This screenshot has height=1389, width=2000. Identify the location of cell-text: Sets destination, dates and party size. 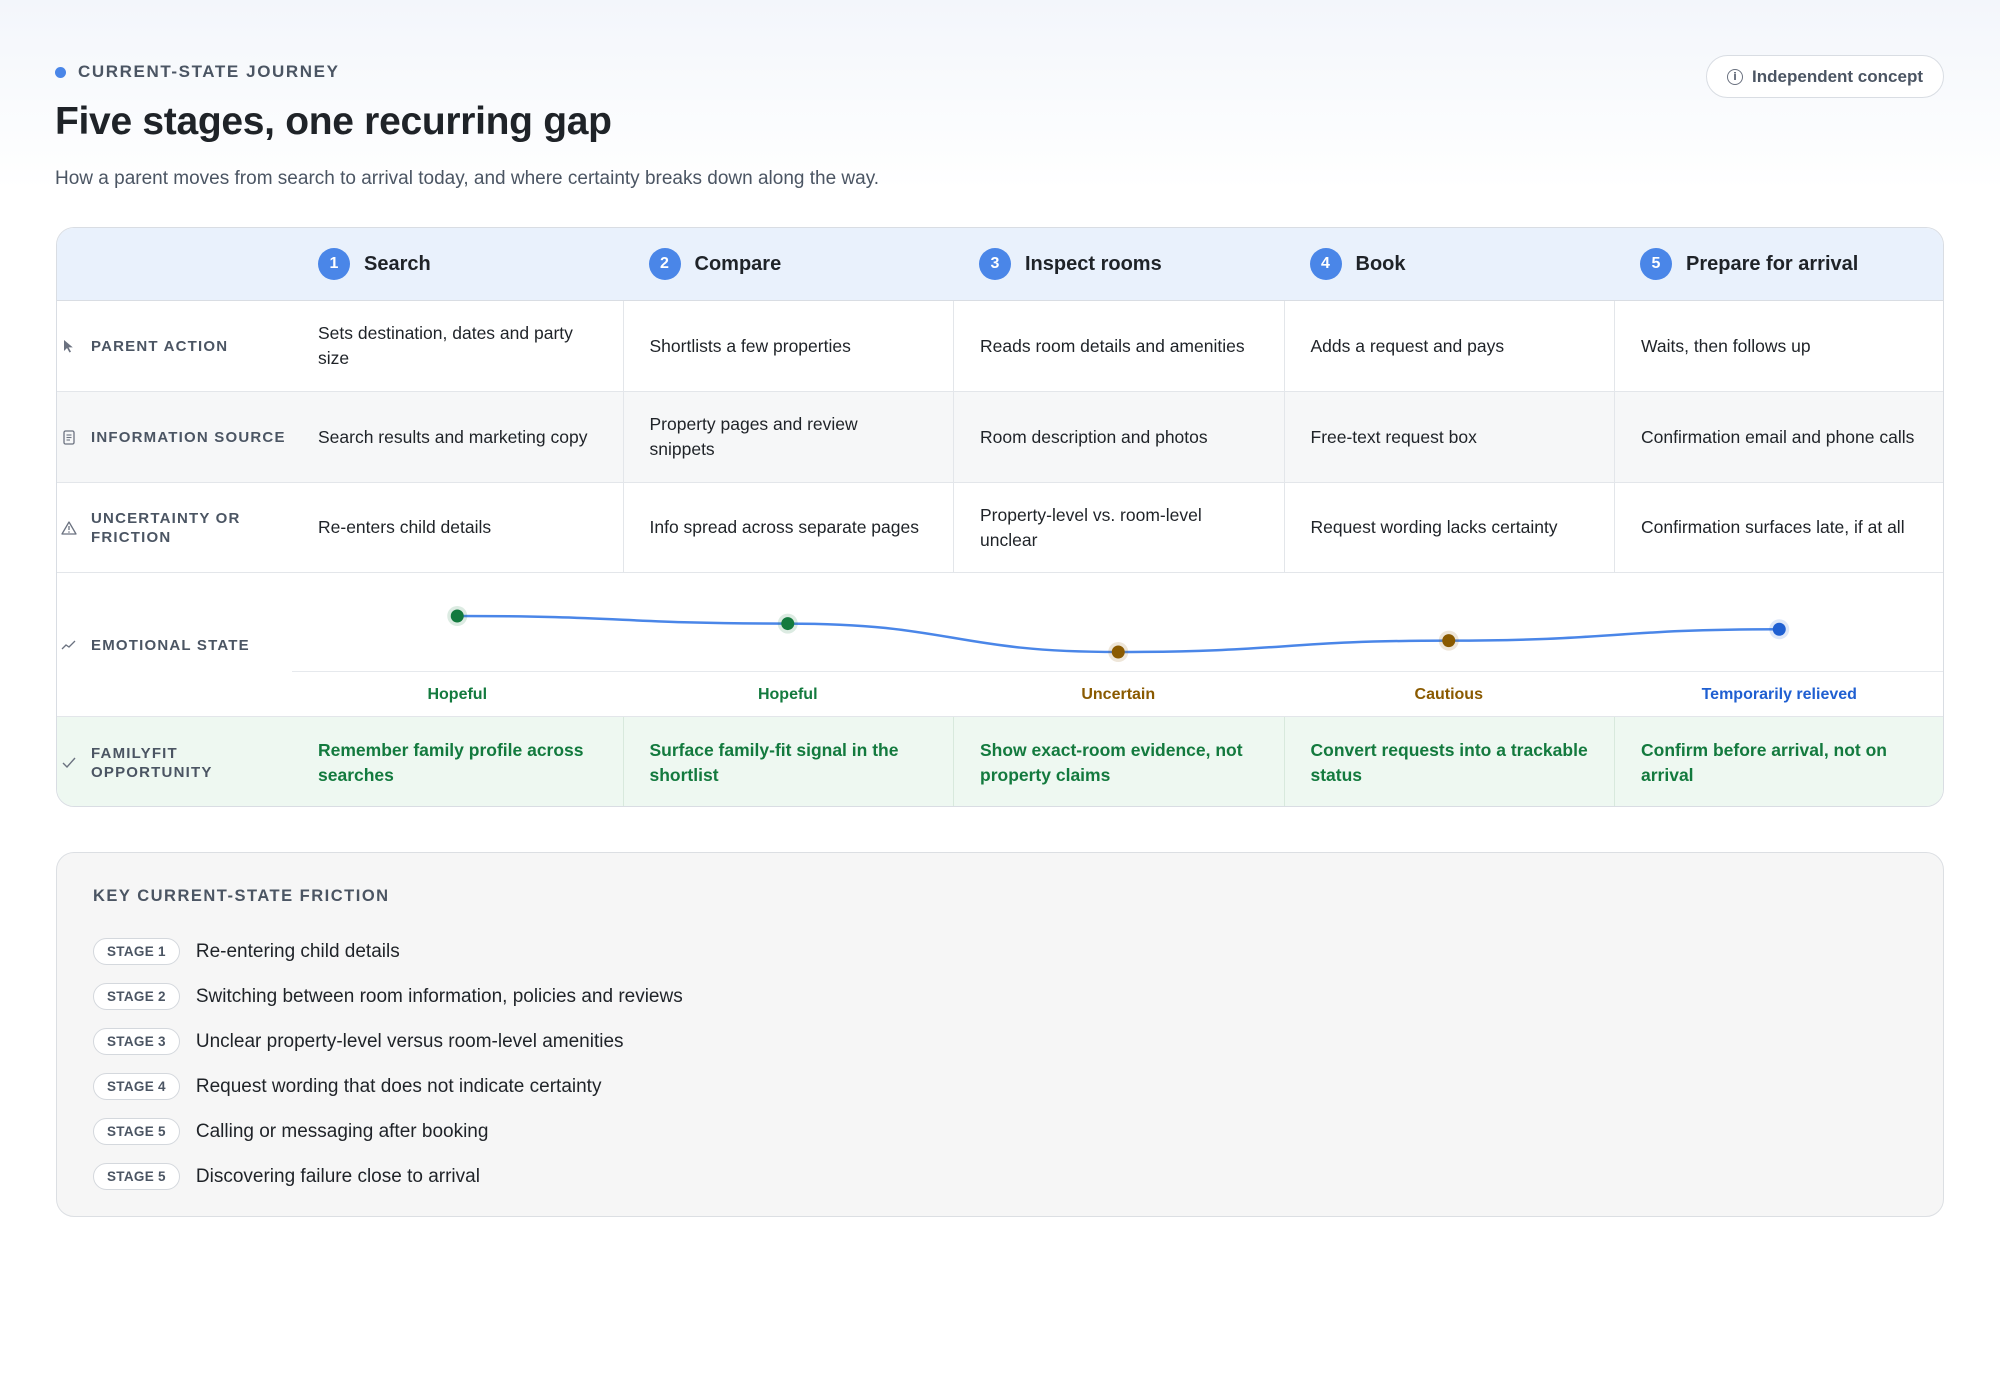
(445, 345).